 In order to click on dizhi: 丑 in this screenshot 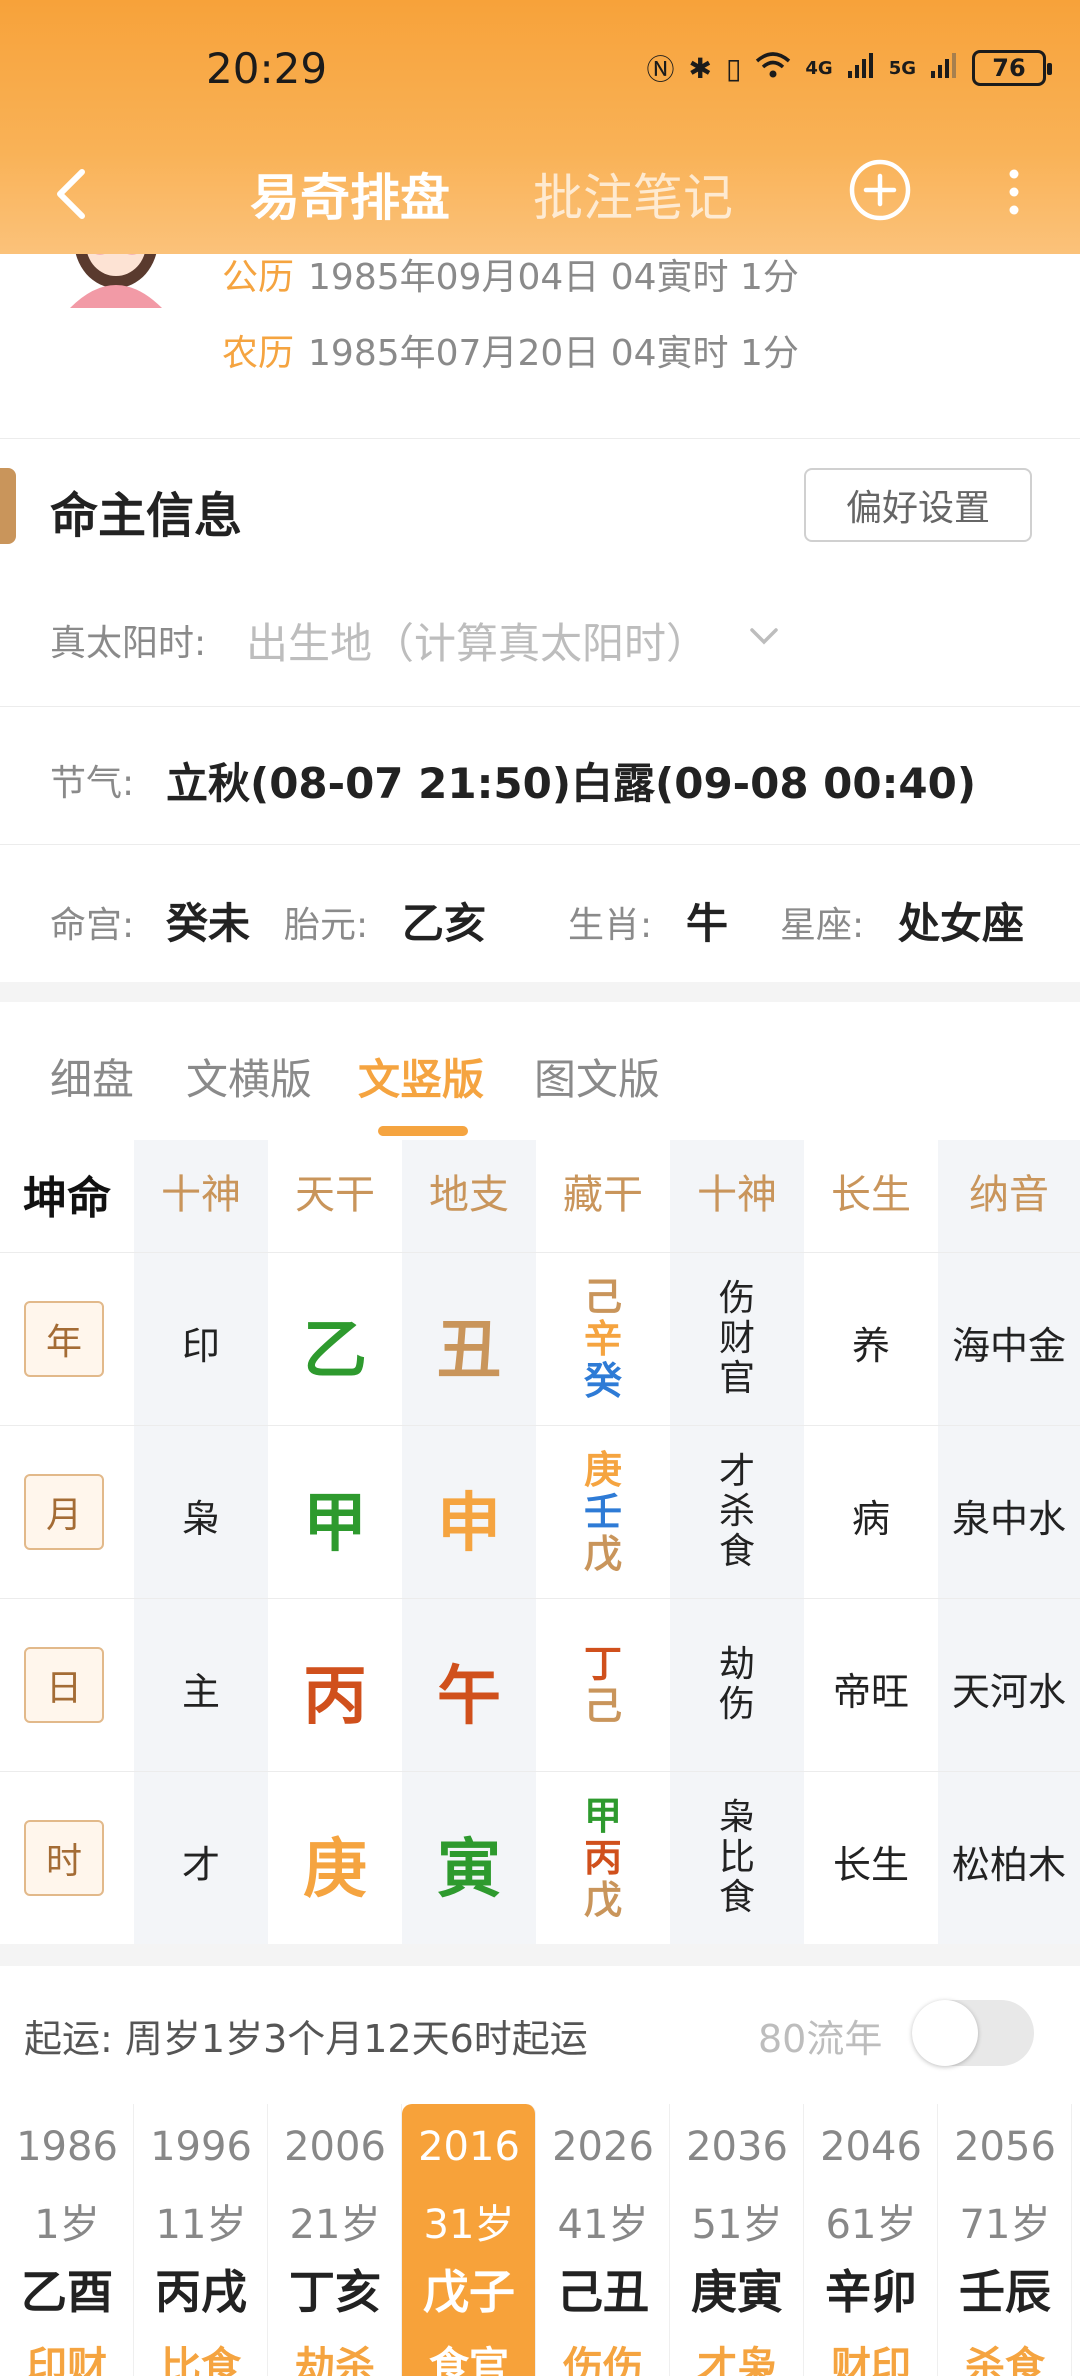, I will do `click(469, 1345)`.